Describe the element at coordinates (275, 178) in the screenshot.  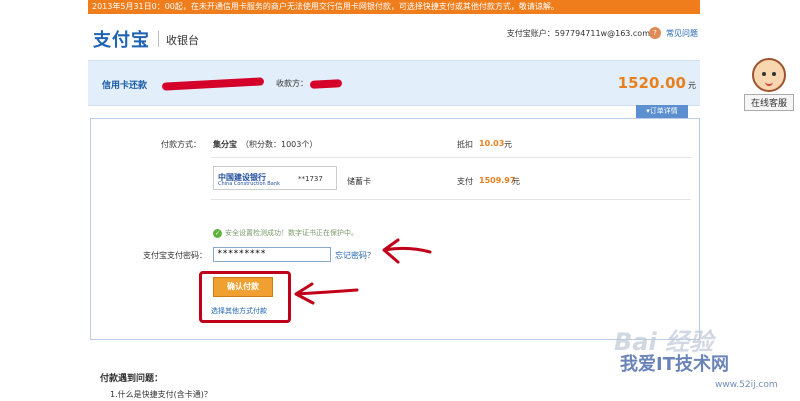
I see `bank-card-option: 中国建设银行 China Construction Bank **1737` at that location.